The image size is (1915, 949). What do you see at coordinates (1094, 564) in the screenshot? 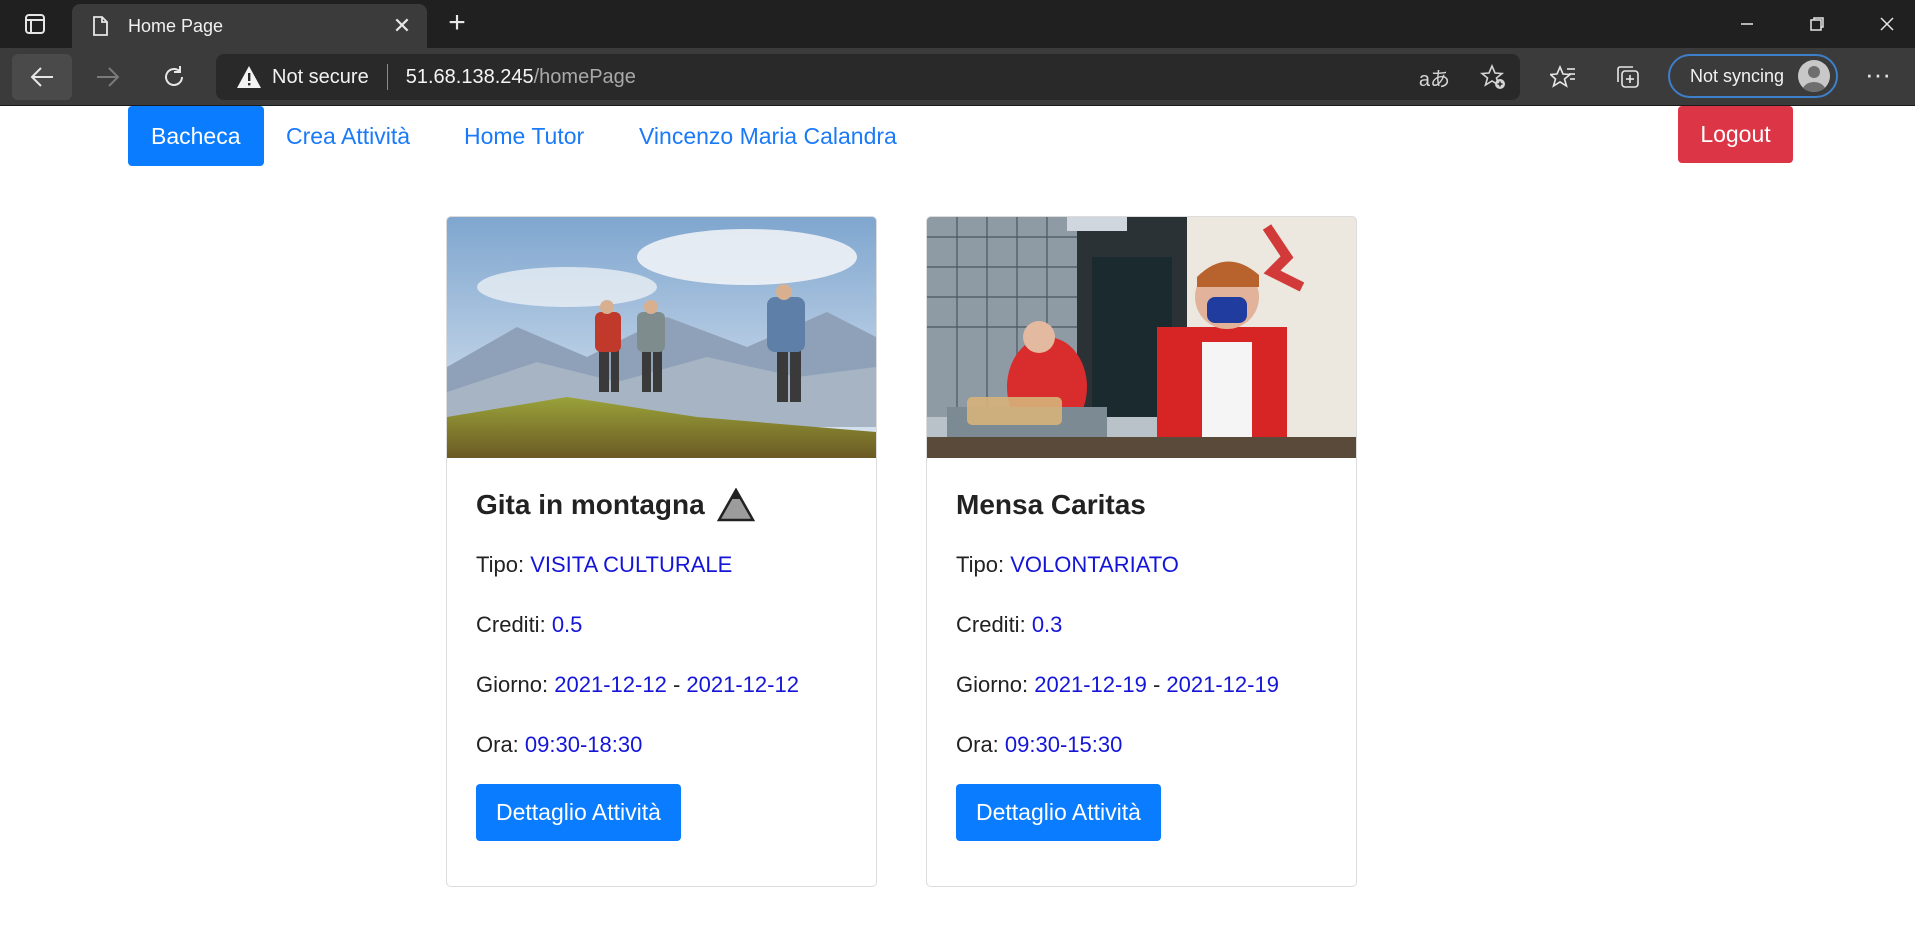
I see `tipo-value: VOLONTARIATO` at bounding box center [1094, 564].